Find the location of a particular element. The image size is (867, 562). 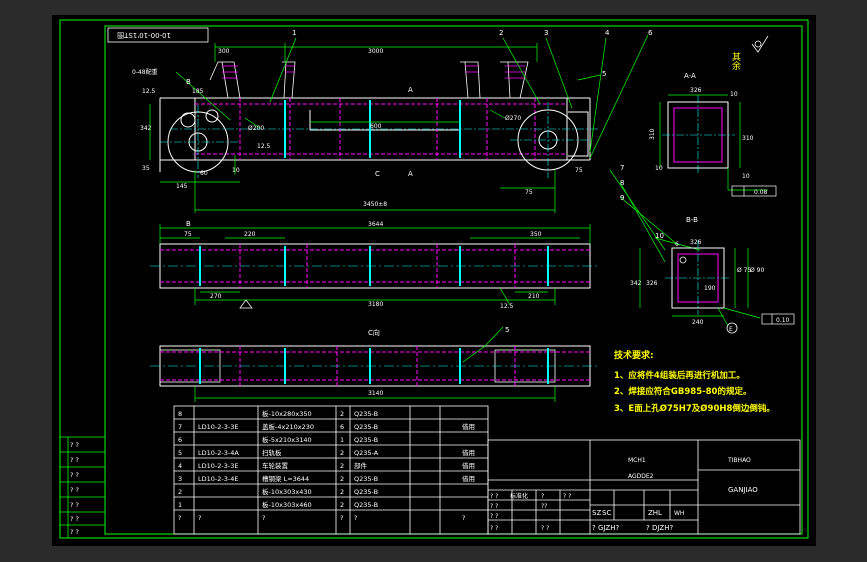

balloon-10: 10 is located at coordinates (659, 236).